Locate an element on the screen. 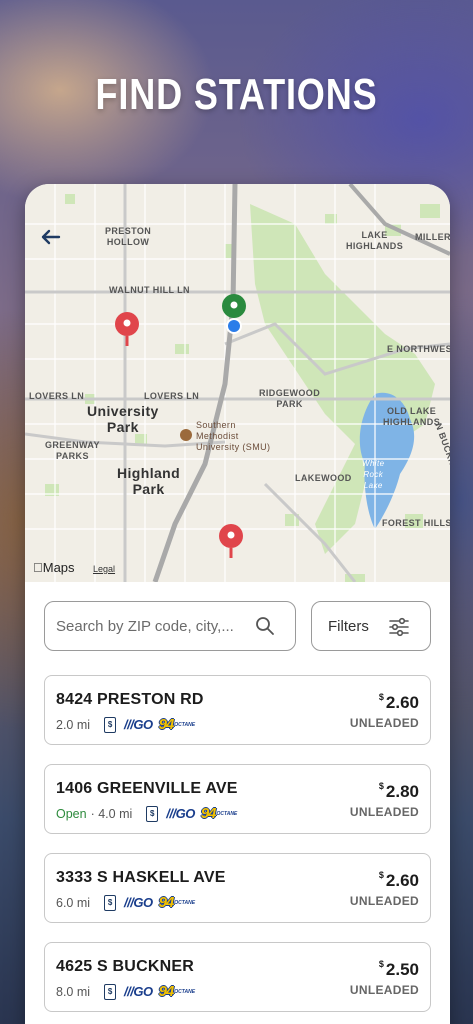  station-distance: 2.0 mi is located at coordinates (73, 724).